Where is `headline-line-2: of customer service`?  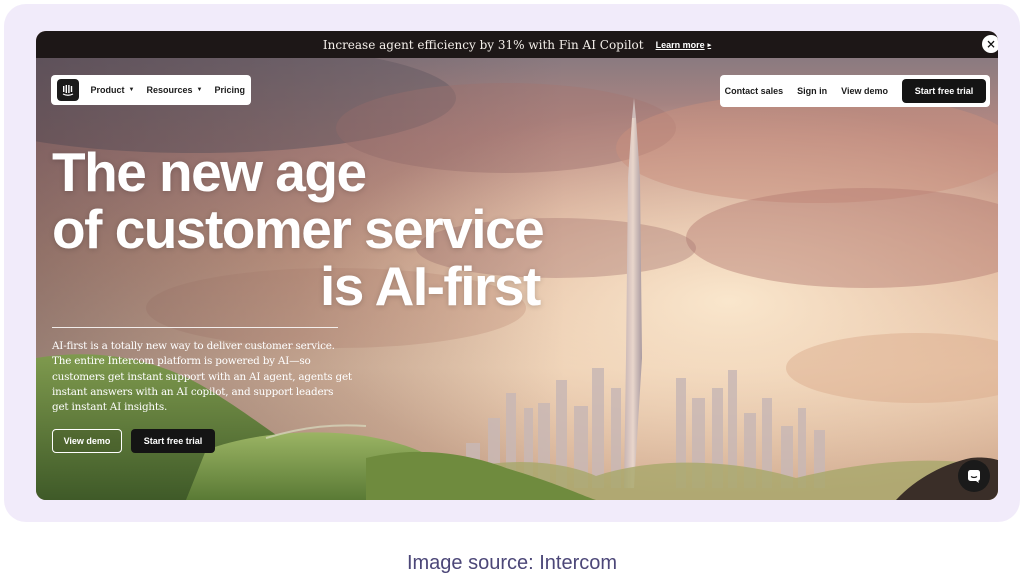
headline-line-2: of customer service is located at coordinates (298, 229).